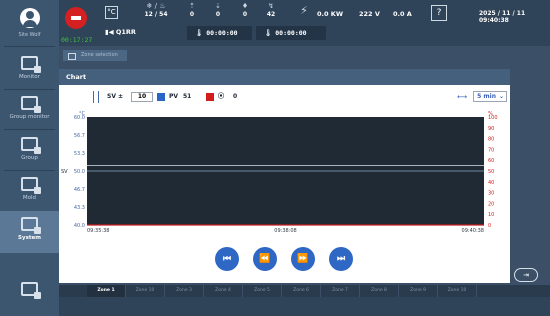 Image resolution: width=550 pixels, height=316 pixels. Describe the element at coordinates (262, 291) in the screenshot. I see `tab-zone: Zone 5` at that location.